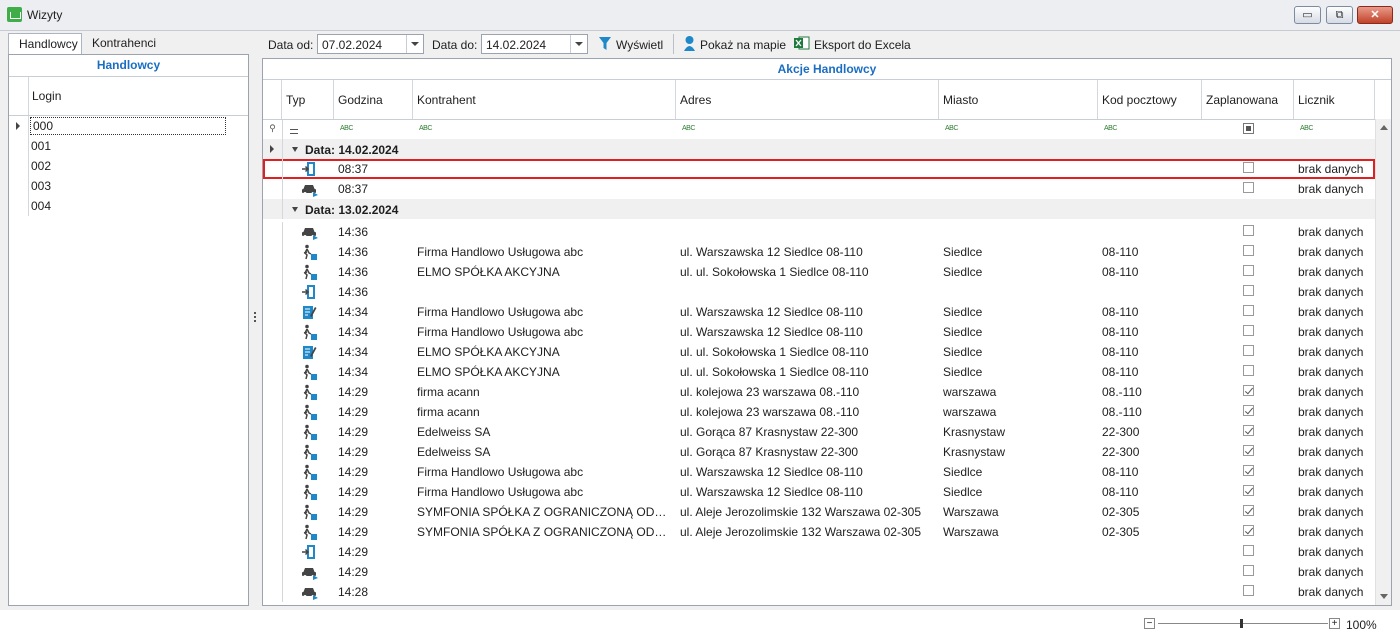 This screenshot has height=644, width=1400. What do you see at coordinates (1018, 99) in the screenshot?
I see `column-header-miasto: Miasto` at bounding box center [1018, 99].